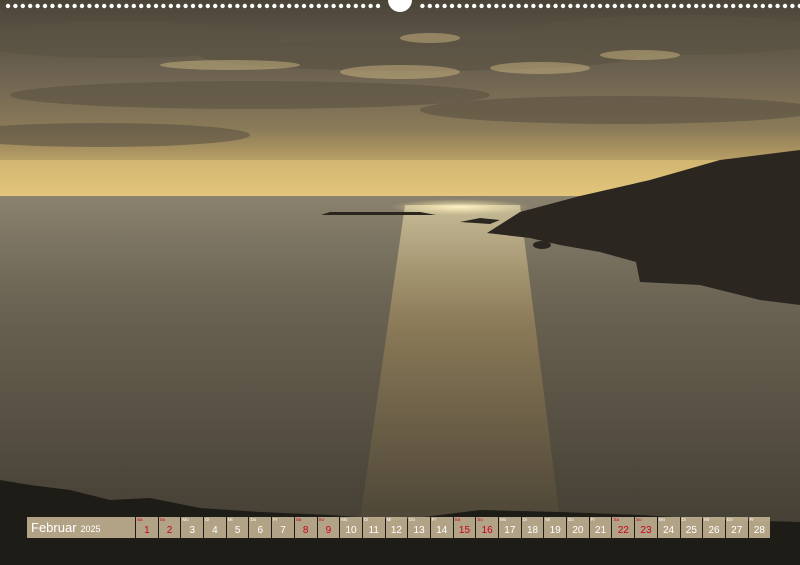 The width and height of the screenshot is (800, 565). What do you see at coordinates (441, 527) in the screenshot?
I see `day-cell: Fr 14` at bounding box center [441, 527].